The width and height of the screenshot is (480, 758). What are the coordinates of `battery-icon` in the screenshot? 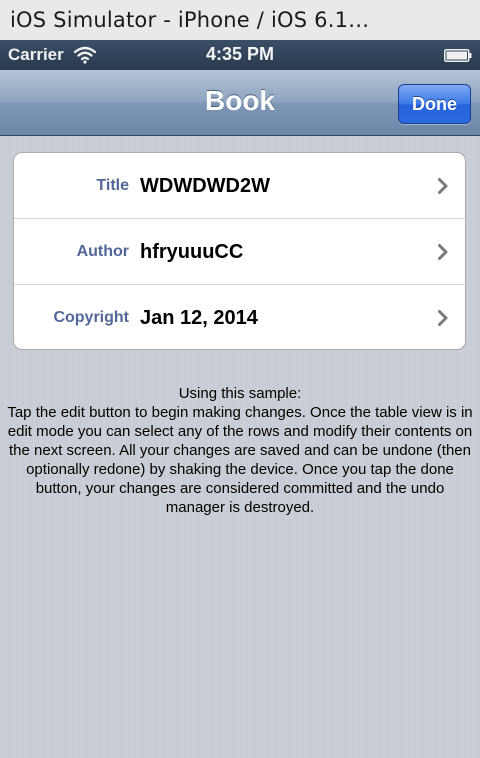 It's located at (458, 55).